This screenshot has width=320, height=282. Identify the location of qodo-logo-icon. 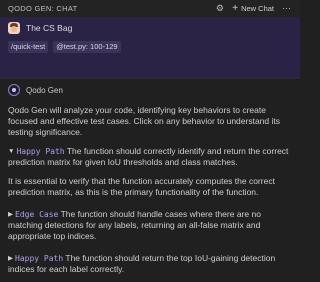
(14, 90).